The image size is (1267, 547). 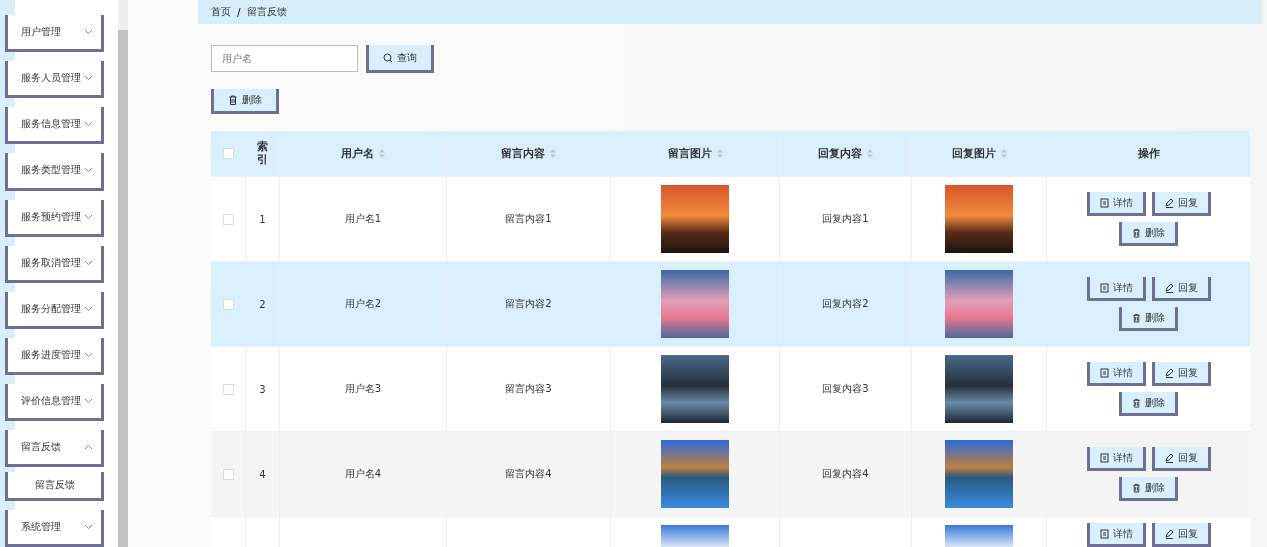 I want to click on table-row: 4 用户名4 留言内容4 回复内容4 详情 回复 删除, so click(x=730, y=473).